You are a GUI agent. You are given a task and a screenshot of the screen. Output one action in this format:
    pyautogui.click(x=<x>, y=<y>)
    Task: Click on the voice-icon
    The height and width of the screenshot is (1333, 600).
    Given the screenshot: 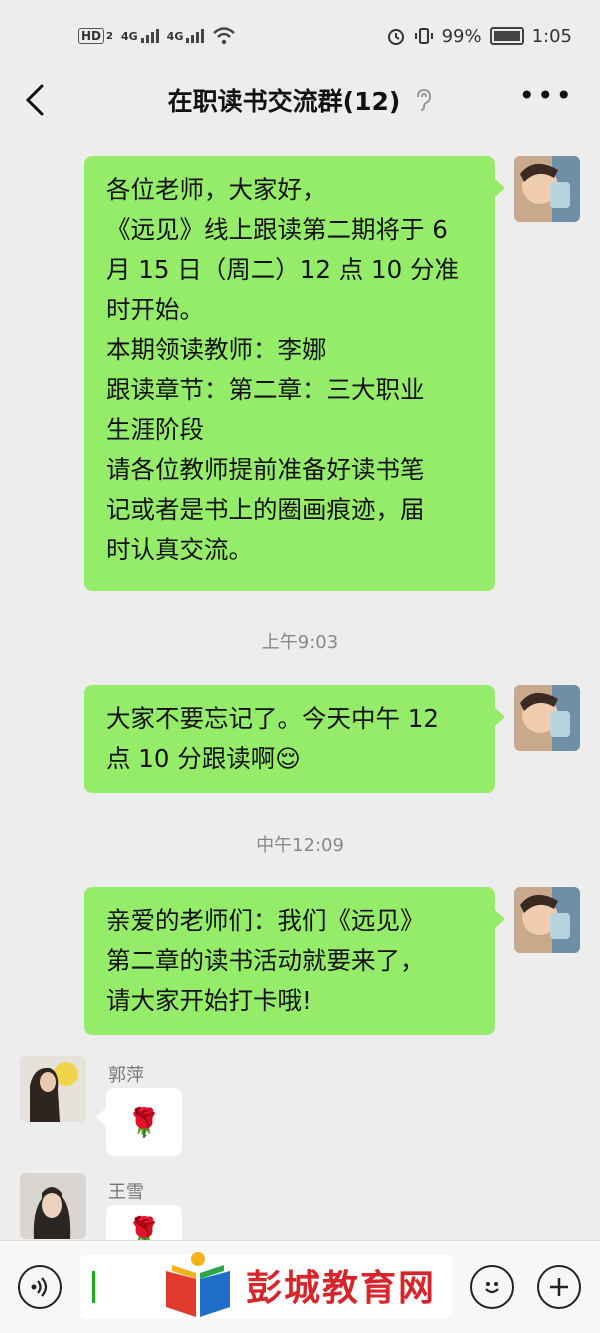 What is the action you would take?
    pyautogui.click(x=40, y=1287)
    